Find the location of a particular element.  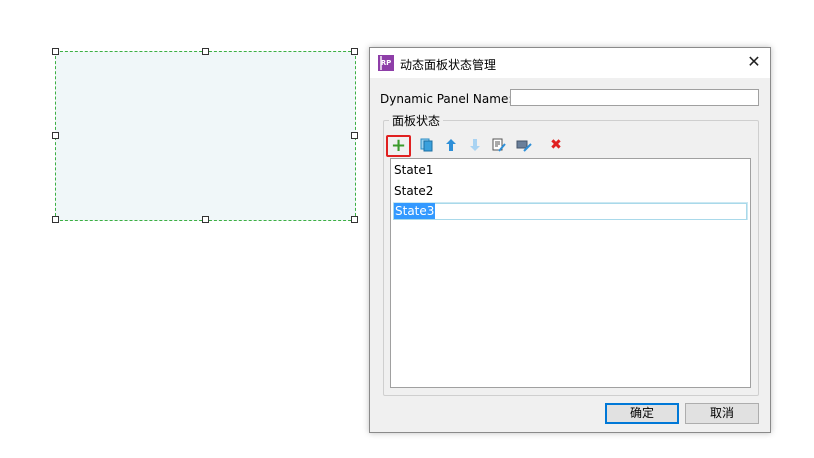

edit-all-states-button is located at coordinates (524, 145).